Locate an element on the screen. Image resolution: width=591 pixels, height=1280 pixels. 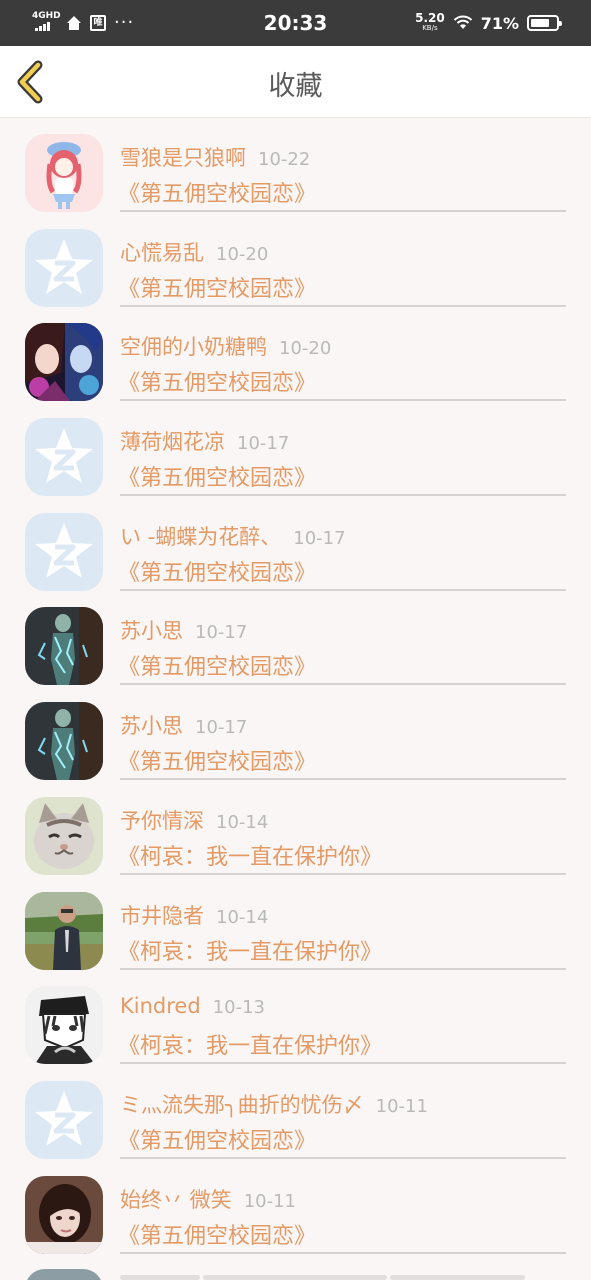
user-name: Kindred is located at coordinates (160, 1006).